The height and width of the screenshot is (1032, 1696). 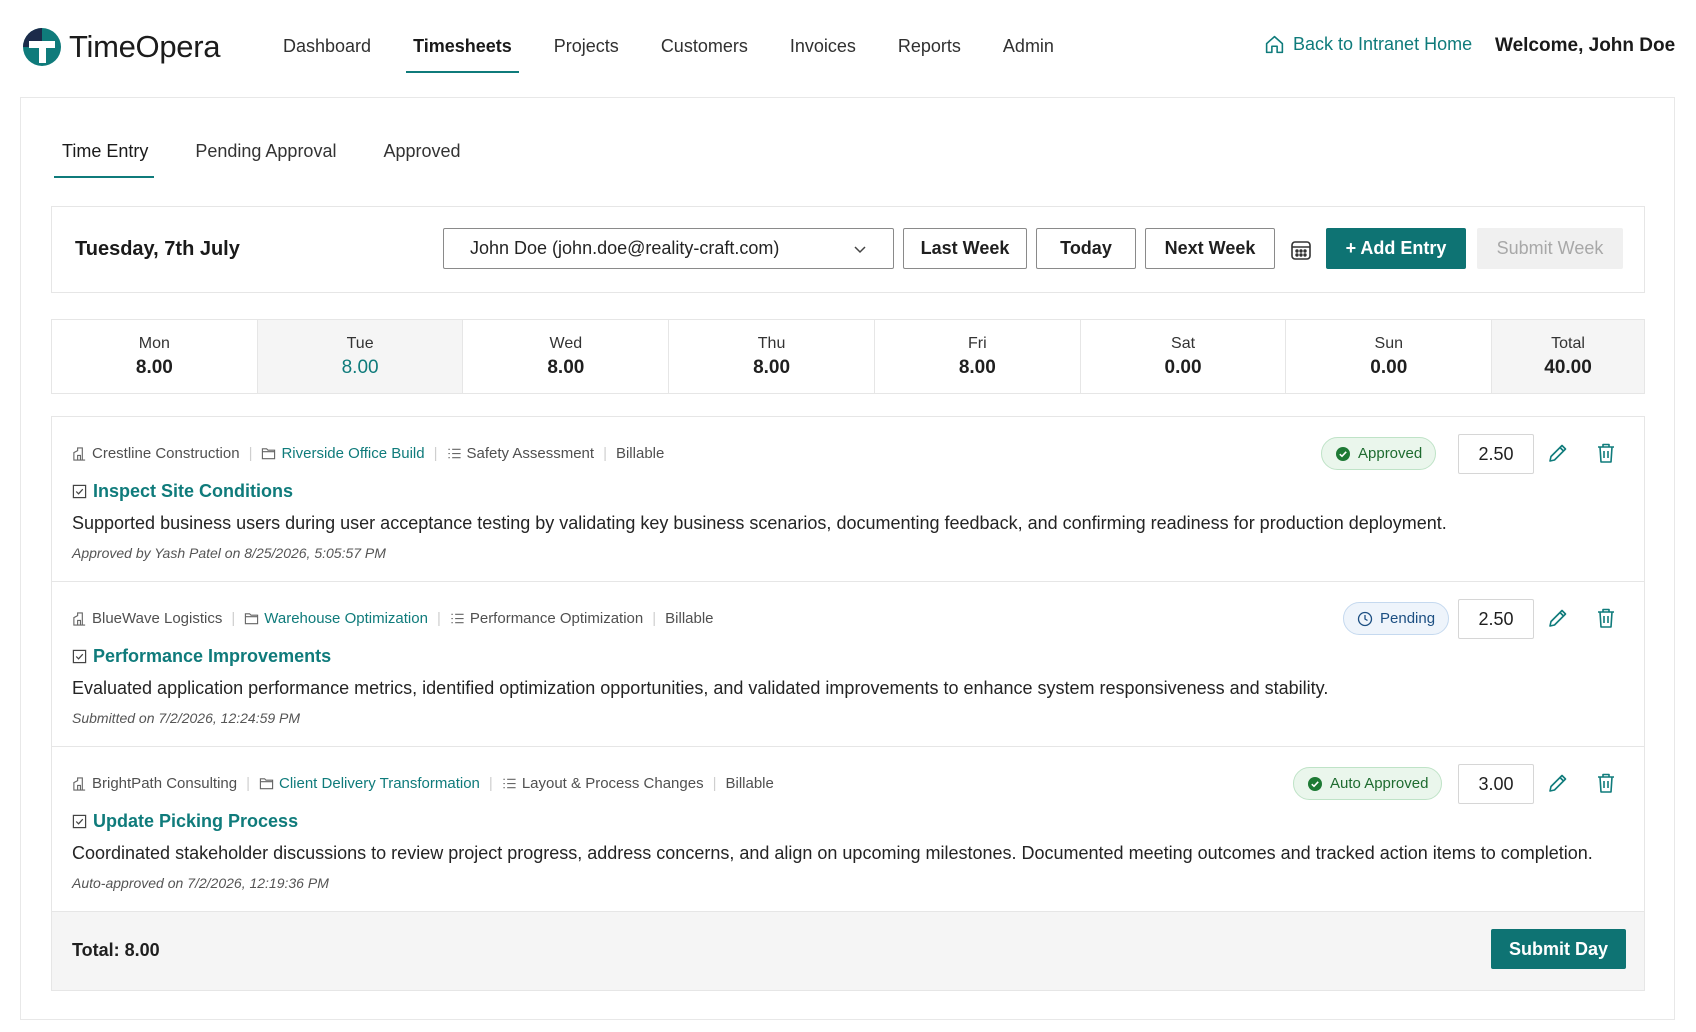 What do you see at coordinates (200, 883) in the screenshot?
I see `entry-status-note: Auto-approved on 7/2/2026, 12:19:36 PM` at bounding box center [200, 883].